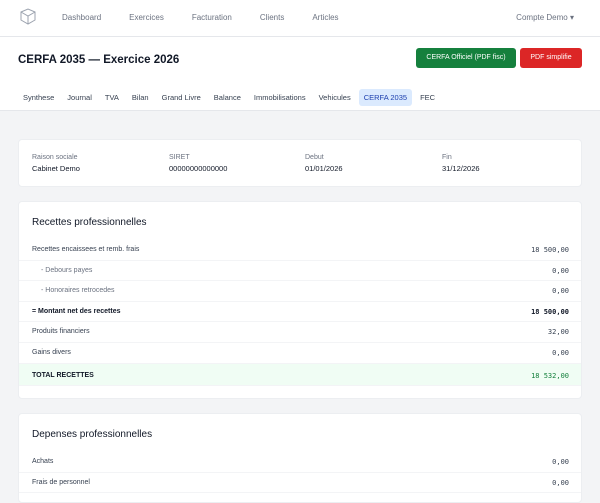 The width and height of the screenshot is (600, 503). I want to click on depenses-table: Achats 0,00 Frais de personnel 0,00, so click(300, 473).